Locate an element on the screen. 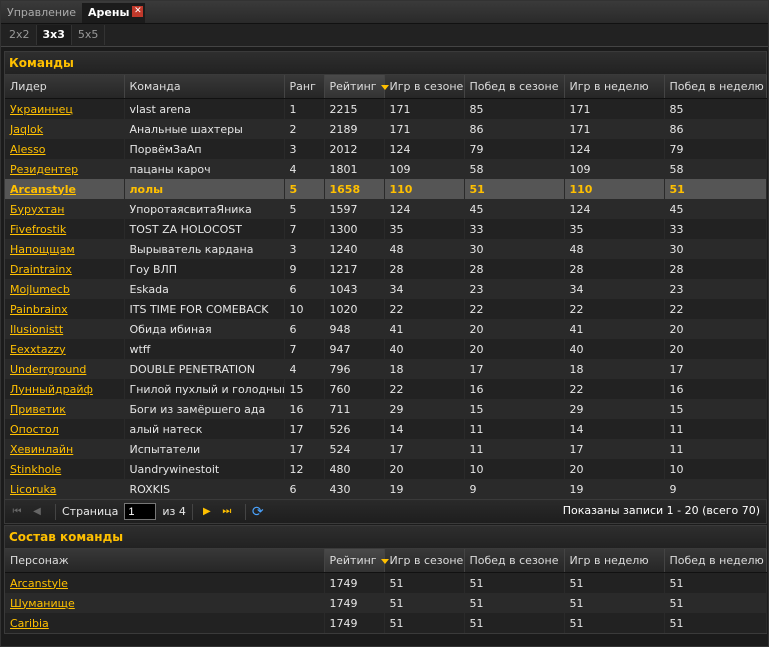 Image resolution: width=769 pixels, height=647 pixels. table-row: Licoruka ROXKIS 6 430 19 9 19 9 is located at coordinates (386, 489).